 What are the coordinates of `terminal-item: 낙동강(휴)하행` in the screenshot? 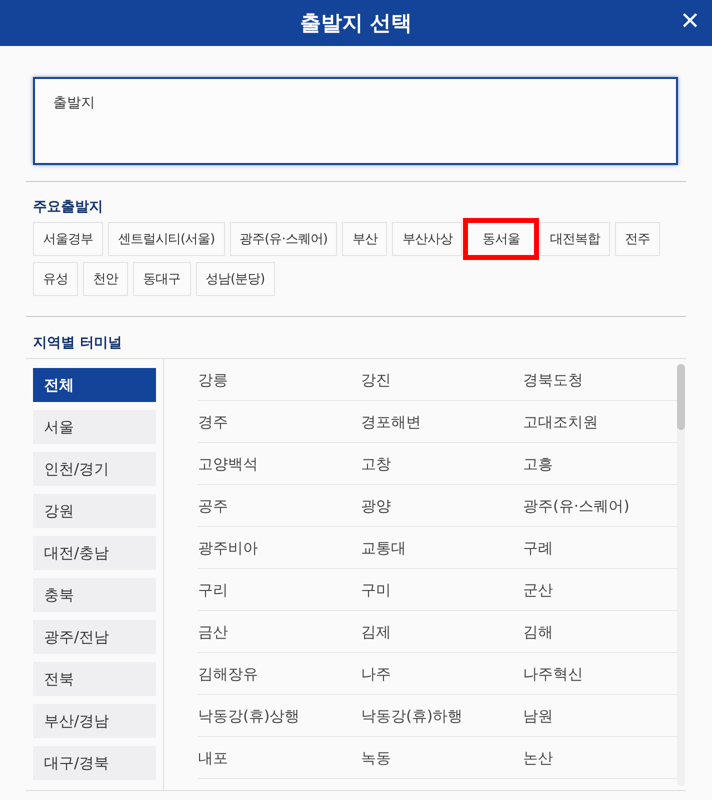 It's located at (412, 716).